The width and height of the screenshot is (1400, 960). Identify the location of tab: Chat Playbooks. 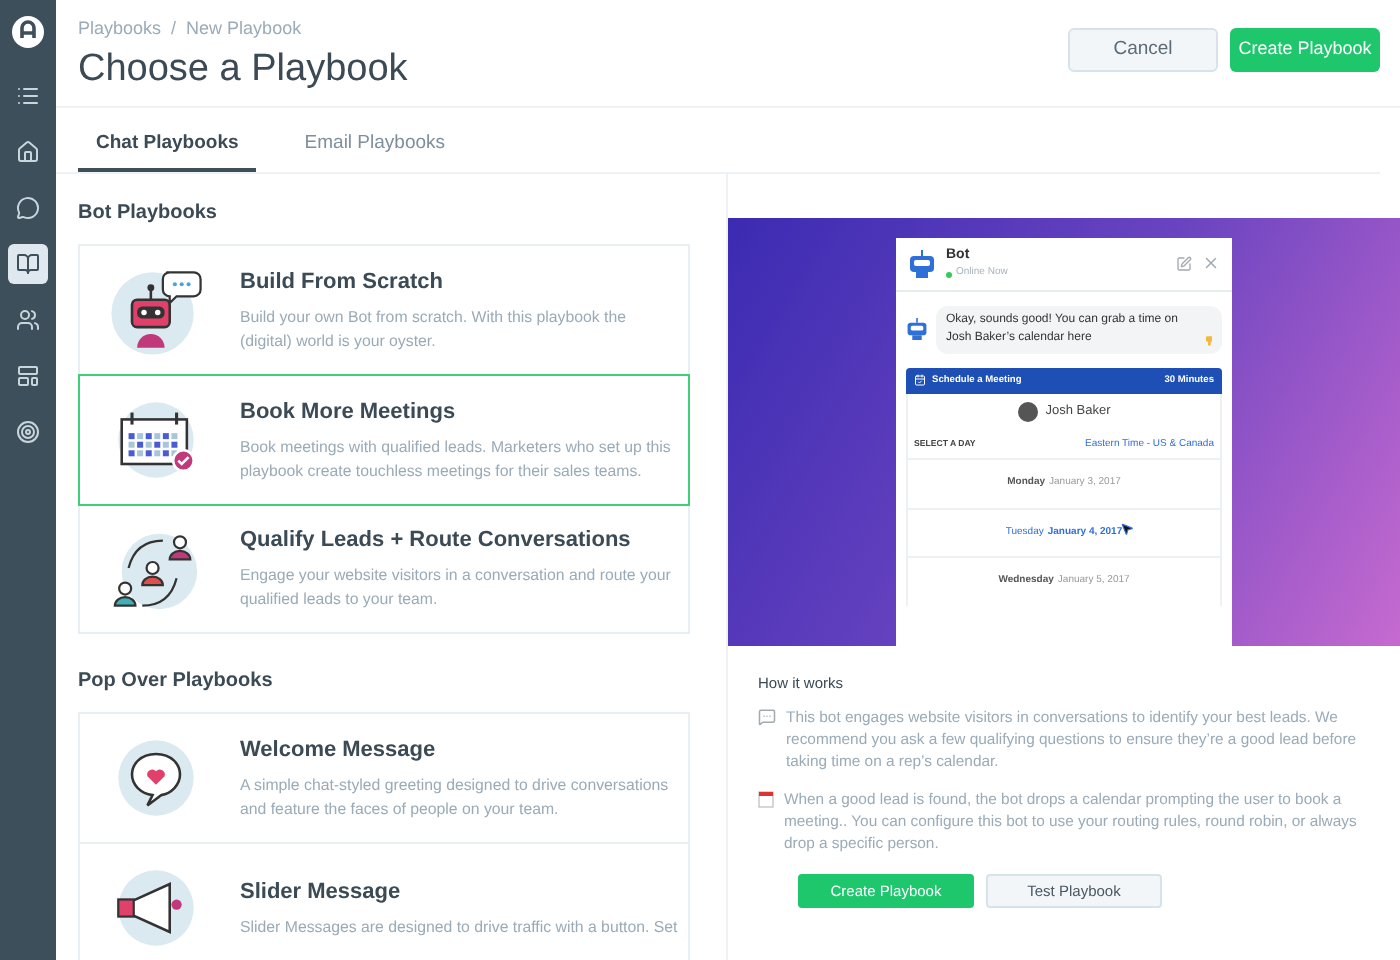
(167, 139).